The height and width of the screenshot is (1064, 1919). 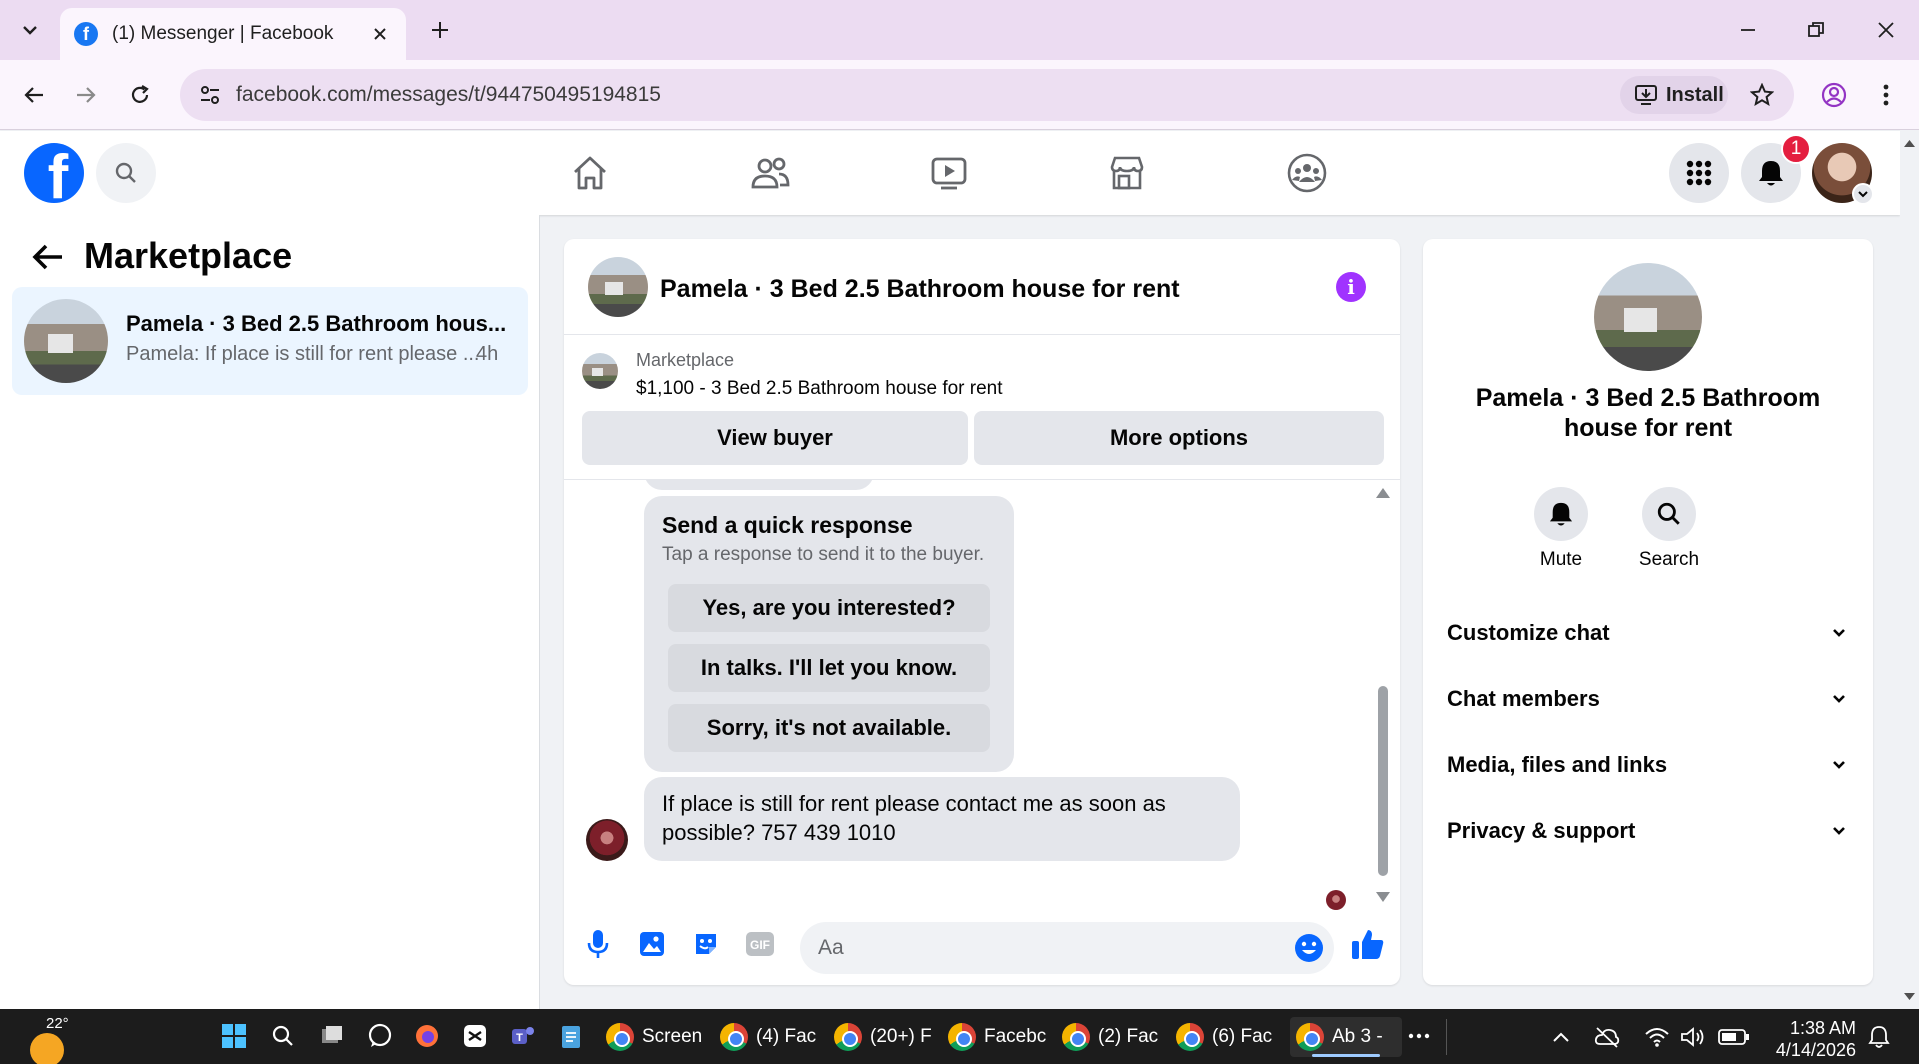 What do you see at coordinates (997, 1037) in the screenshot?
I see `taskbar-app-chrome-4: Facebc` at bounding box center [997, 1037].